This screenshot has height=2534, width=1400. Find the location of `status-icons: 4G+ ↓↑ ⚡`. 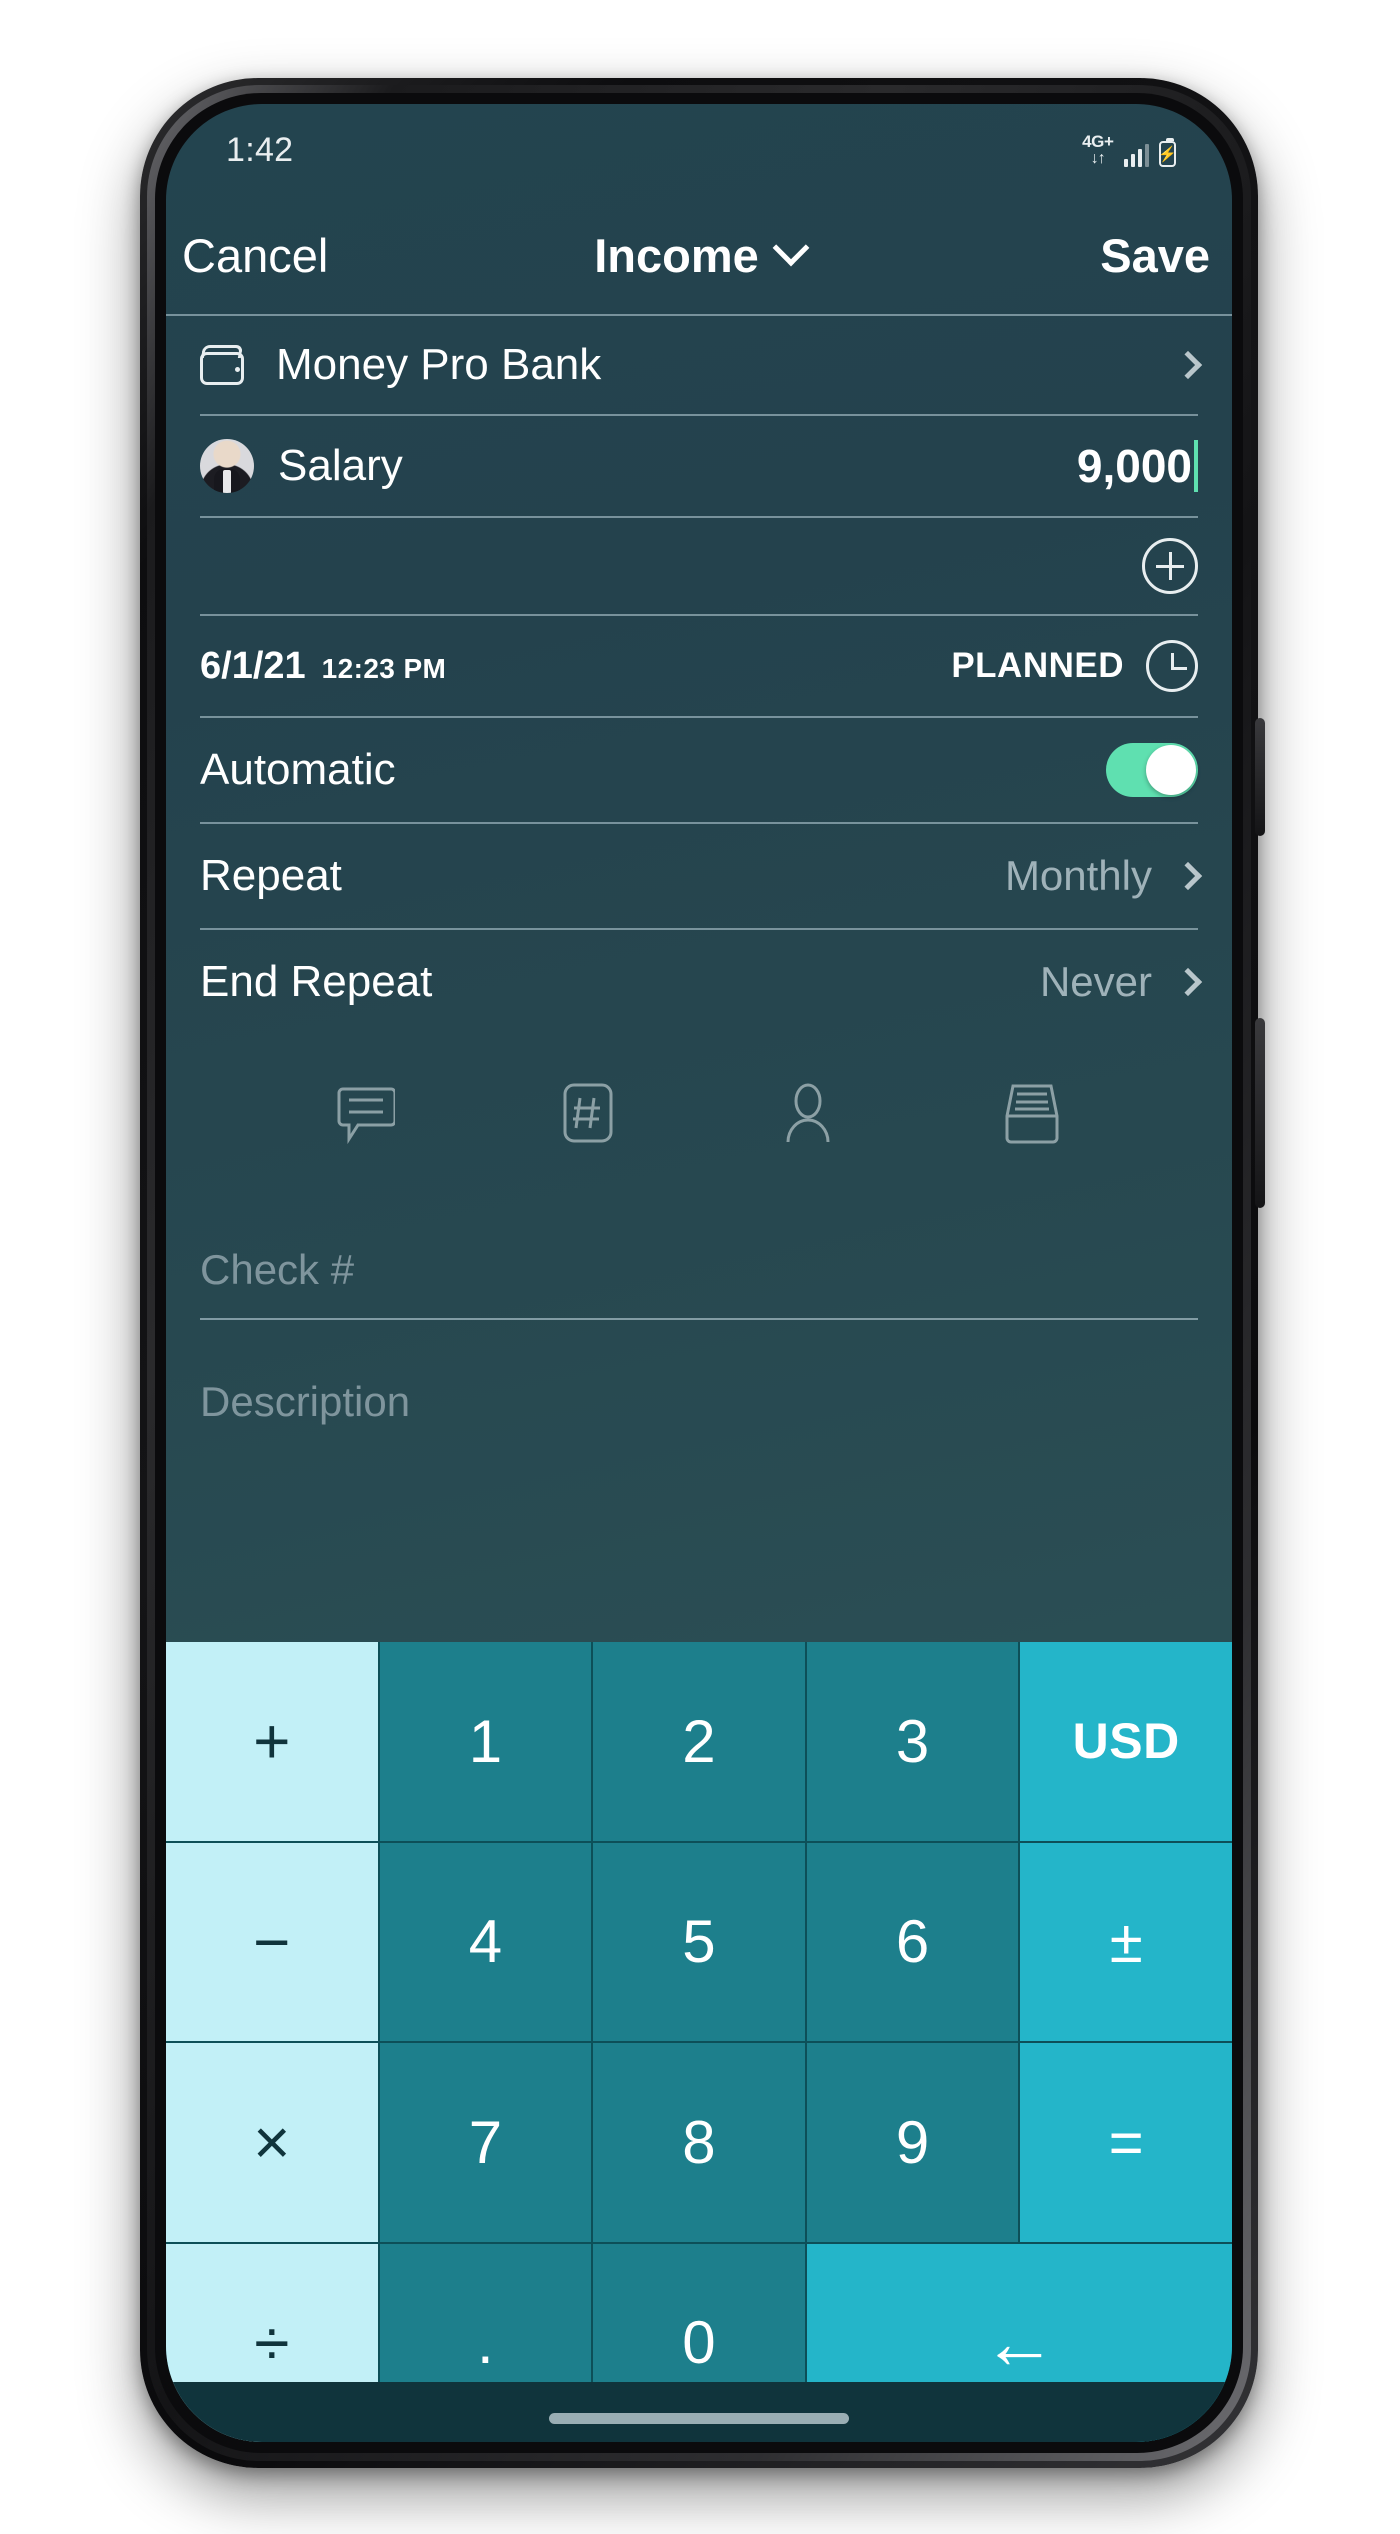

status-icons: 4G+ ↓↑ ⚡ is located at coordinates (1129, 149).